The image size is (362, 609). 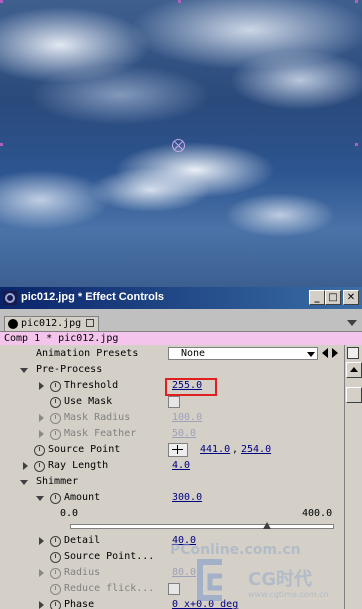 What do you see at coordinates (181, 466) in the screenshot?
I see `ray-length-value: 4.0` at bounding box center [181, 466].